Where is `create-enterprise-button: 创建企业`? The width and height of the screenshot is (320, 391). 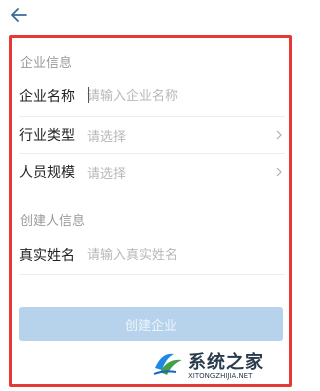 create-enterprise-button: 创建企业 is located at coordinates (151, 324).